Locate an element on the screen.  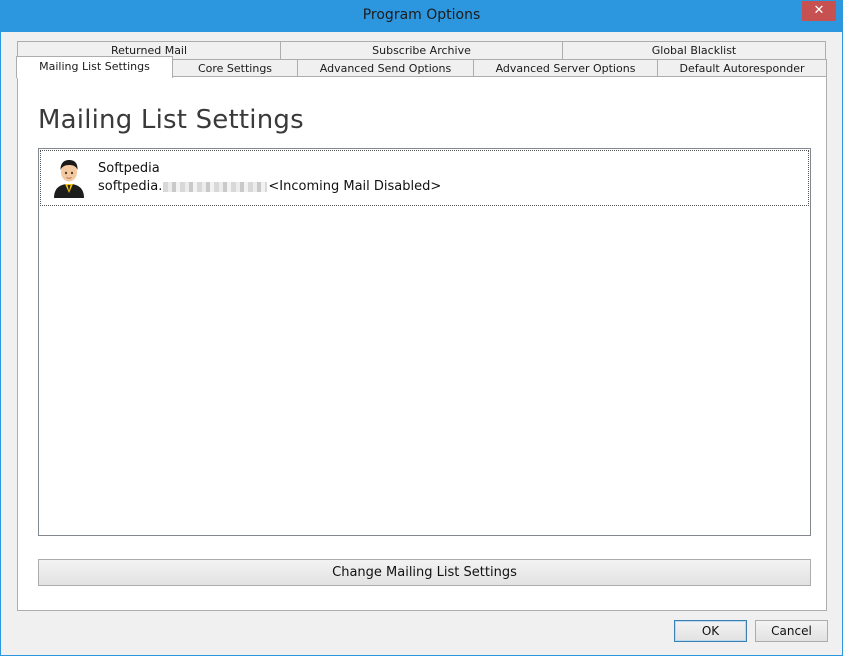
tab-label: Mailing List Settings is located at coordinates (94, 66).